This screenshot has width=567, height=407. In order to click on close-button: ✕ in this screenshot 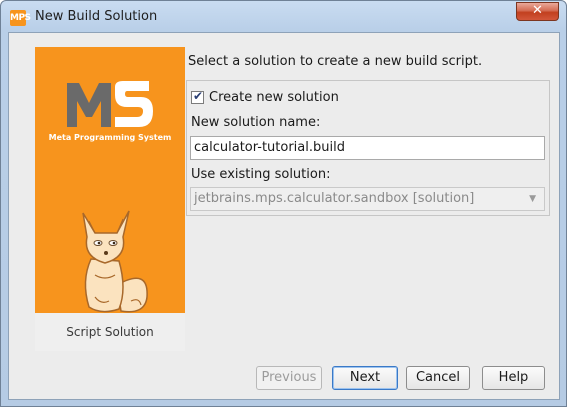, I will do `click(537, 11)`.